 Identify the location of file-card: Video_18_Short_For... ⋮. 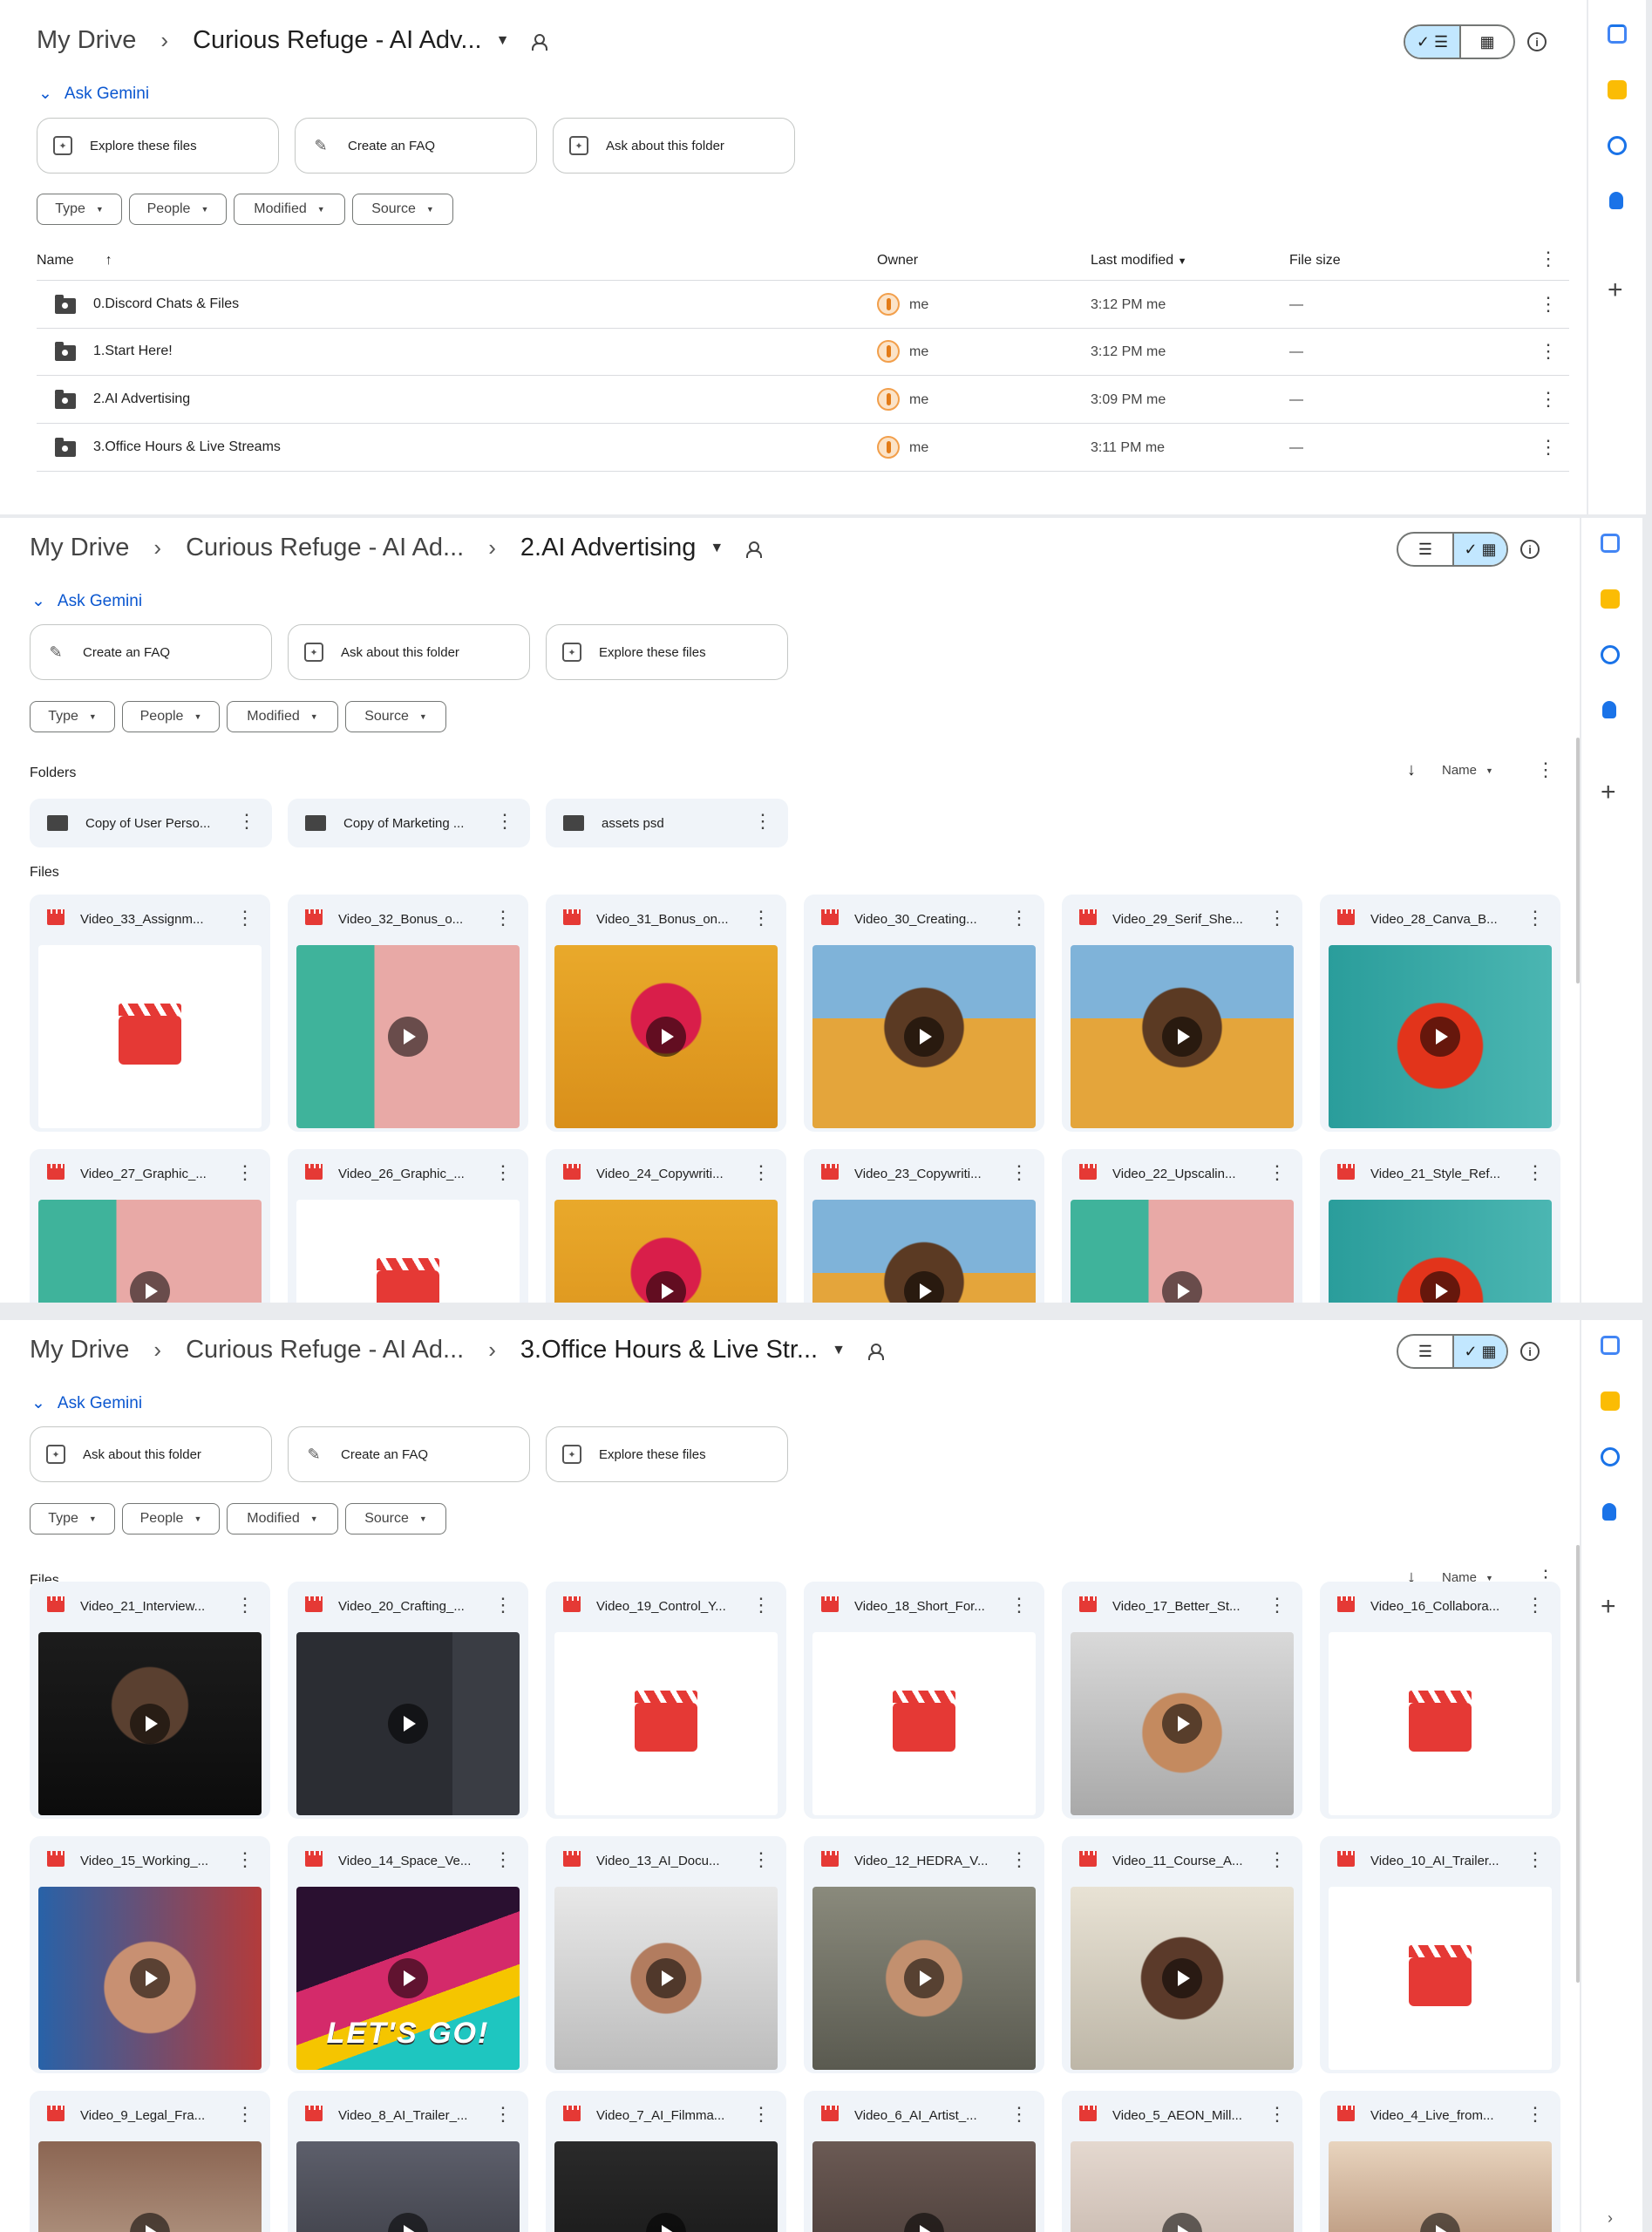
(924, 1700).